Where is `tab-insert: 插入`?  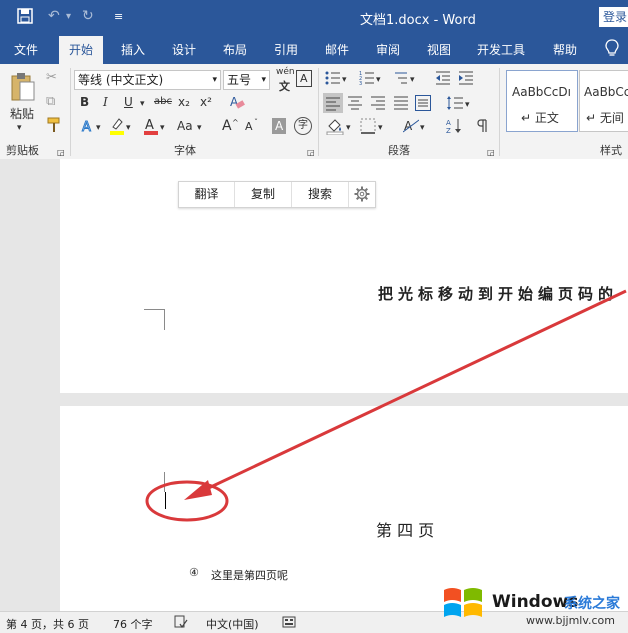
tab-insert: 插入 is located at coordinates (133, 49).